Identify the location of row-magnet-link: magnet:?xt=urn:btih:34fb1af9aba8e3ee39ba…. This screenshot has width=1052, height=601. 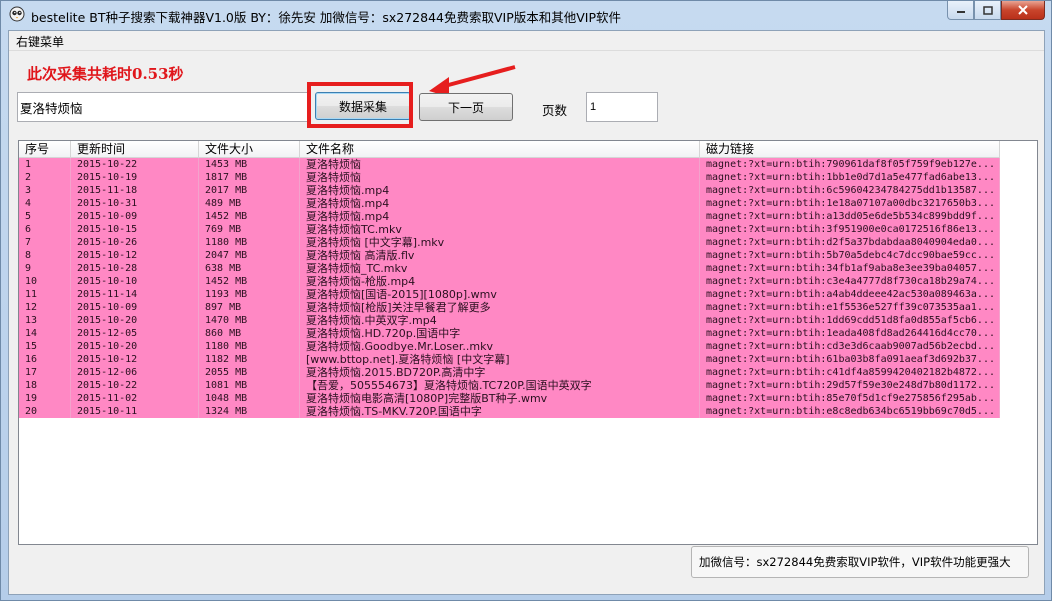
(850, 268).